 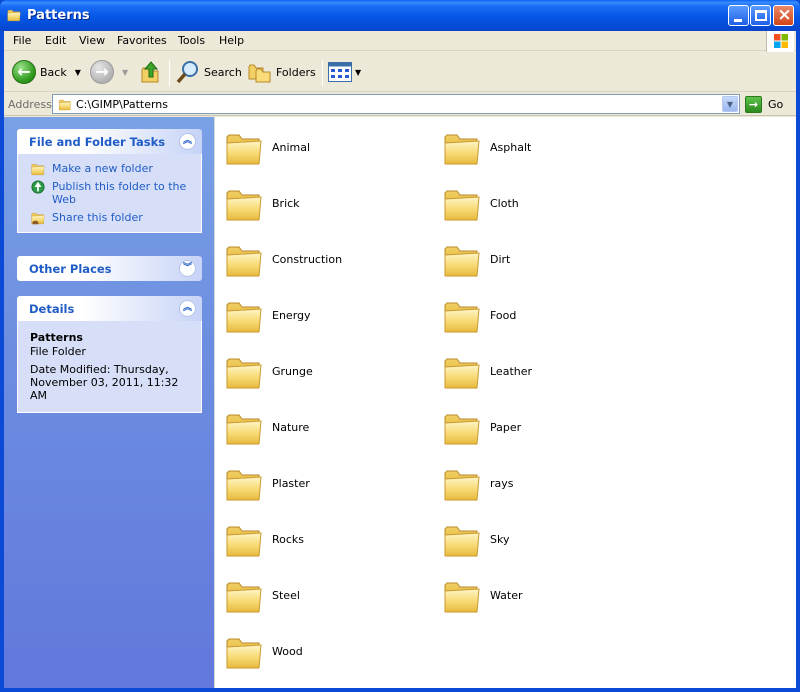 I want to click on forward-arrow-icon: →, so click(x=102, y=72).